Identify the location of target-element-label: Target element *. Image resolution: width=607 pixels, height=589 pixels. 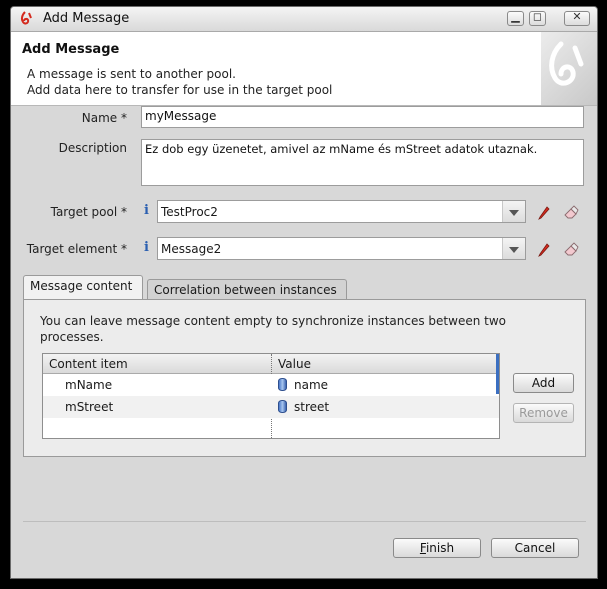
(76, 249).